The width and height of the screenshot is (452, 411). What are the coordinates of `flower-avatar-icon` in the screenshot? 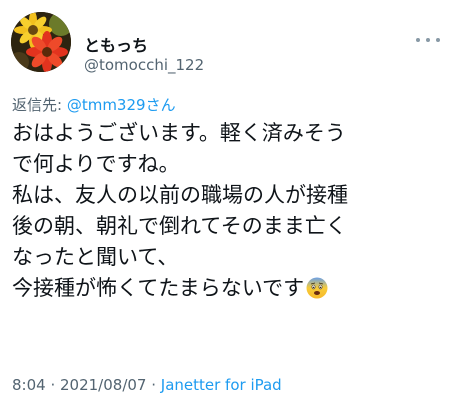 It's located at (41, 42).